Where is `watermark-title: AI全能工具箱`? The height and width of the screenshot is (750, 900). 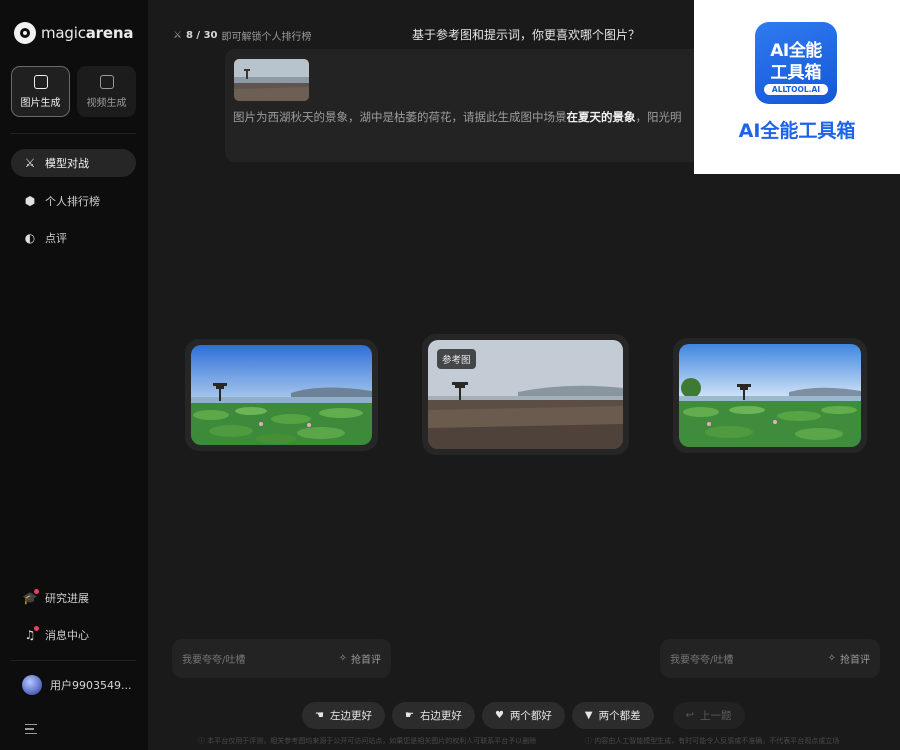
watermark-title: AI全能工具箱 is located at coordinates (797, 131).